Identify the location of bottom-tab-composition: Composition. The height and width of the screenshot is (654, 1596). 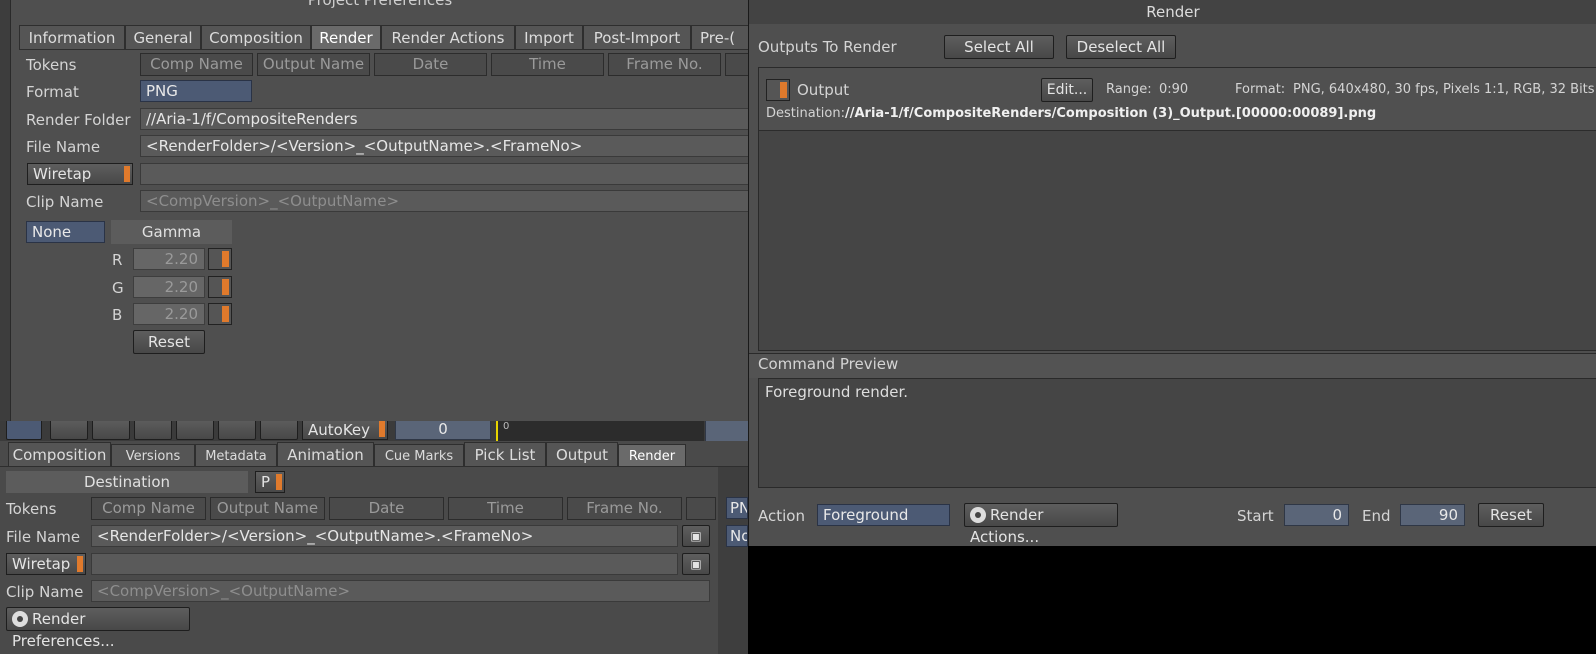
(59, 454).